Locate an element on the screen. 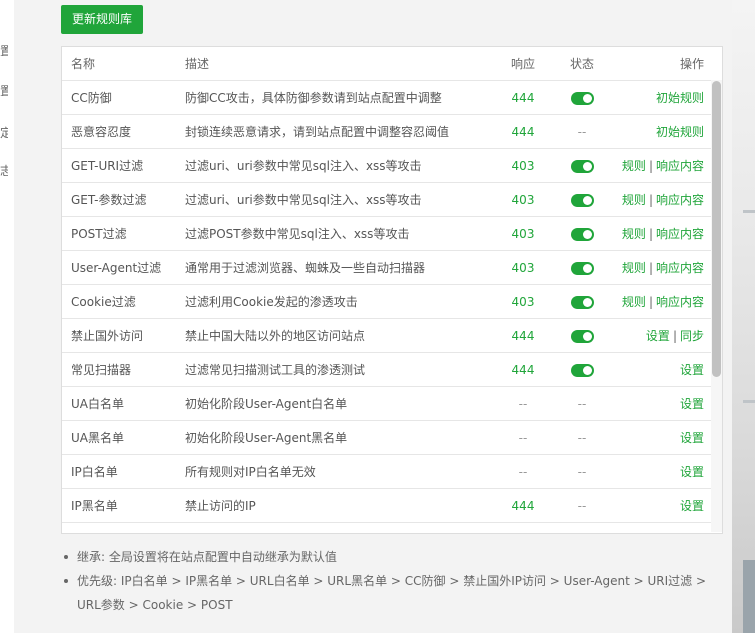 This screenshot has width=755, height=633. table-row: POST过滤 过滤POST参数中常见sql注入、xss等攻击 403 规则 | 响应内容 is located at coordinates (392, 234).